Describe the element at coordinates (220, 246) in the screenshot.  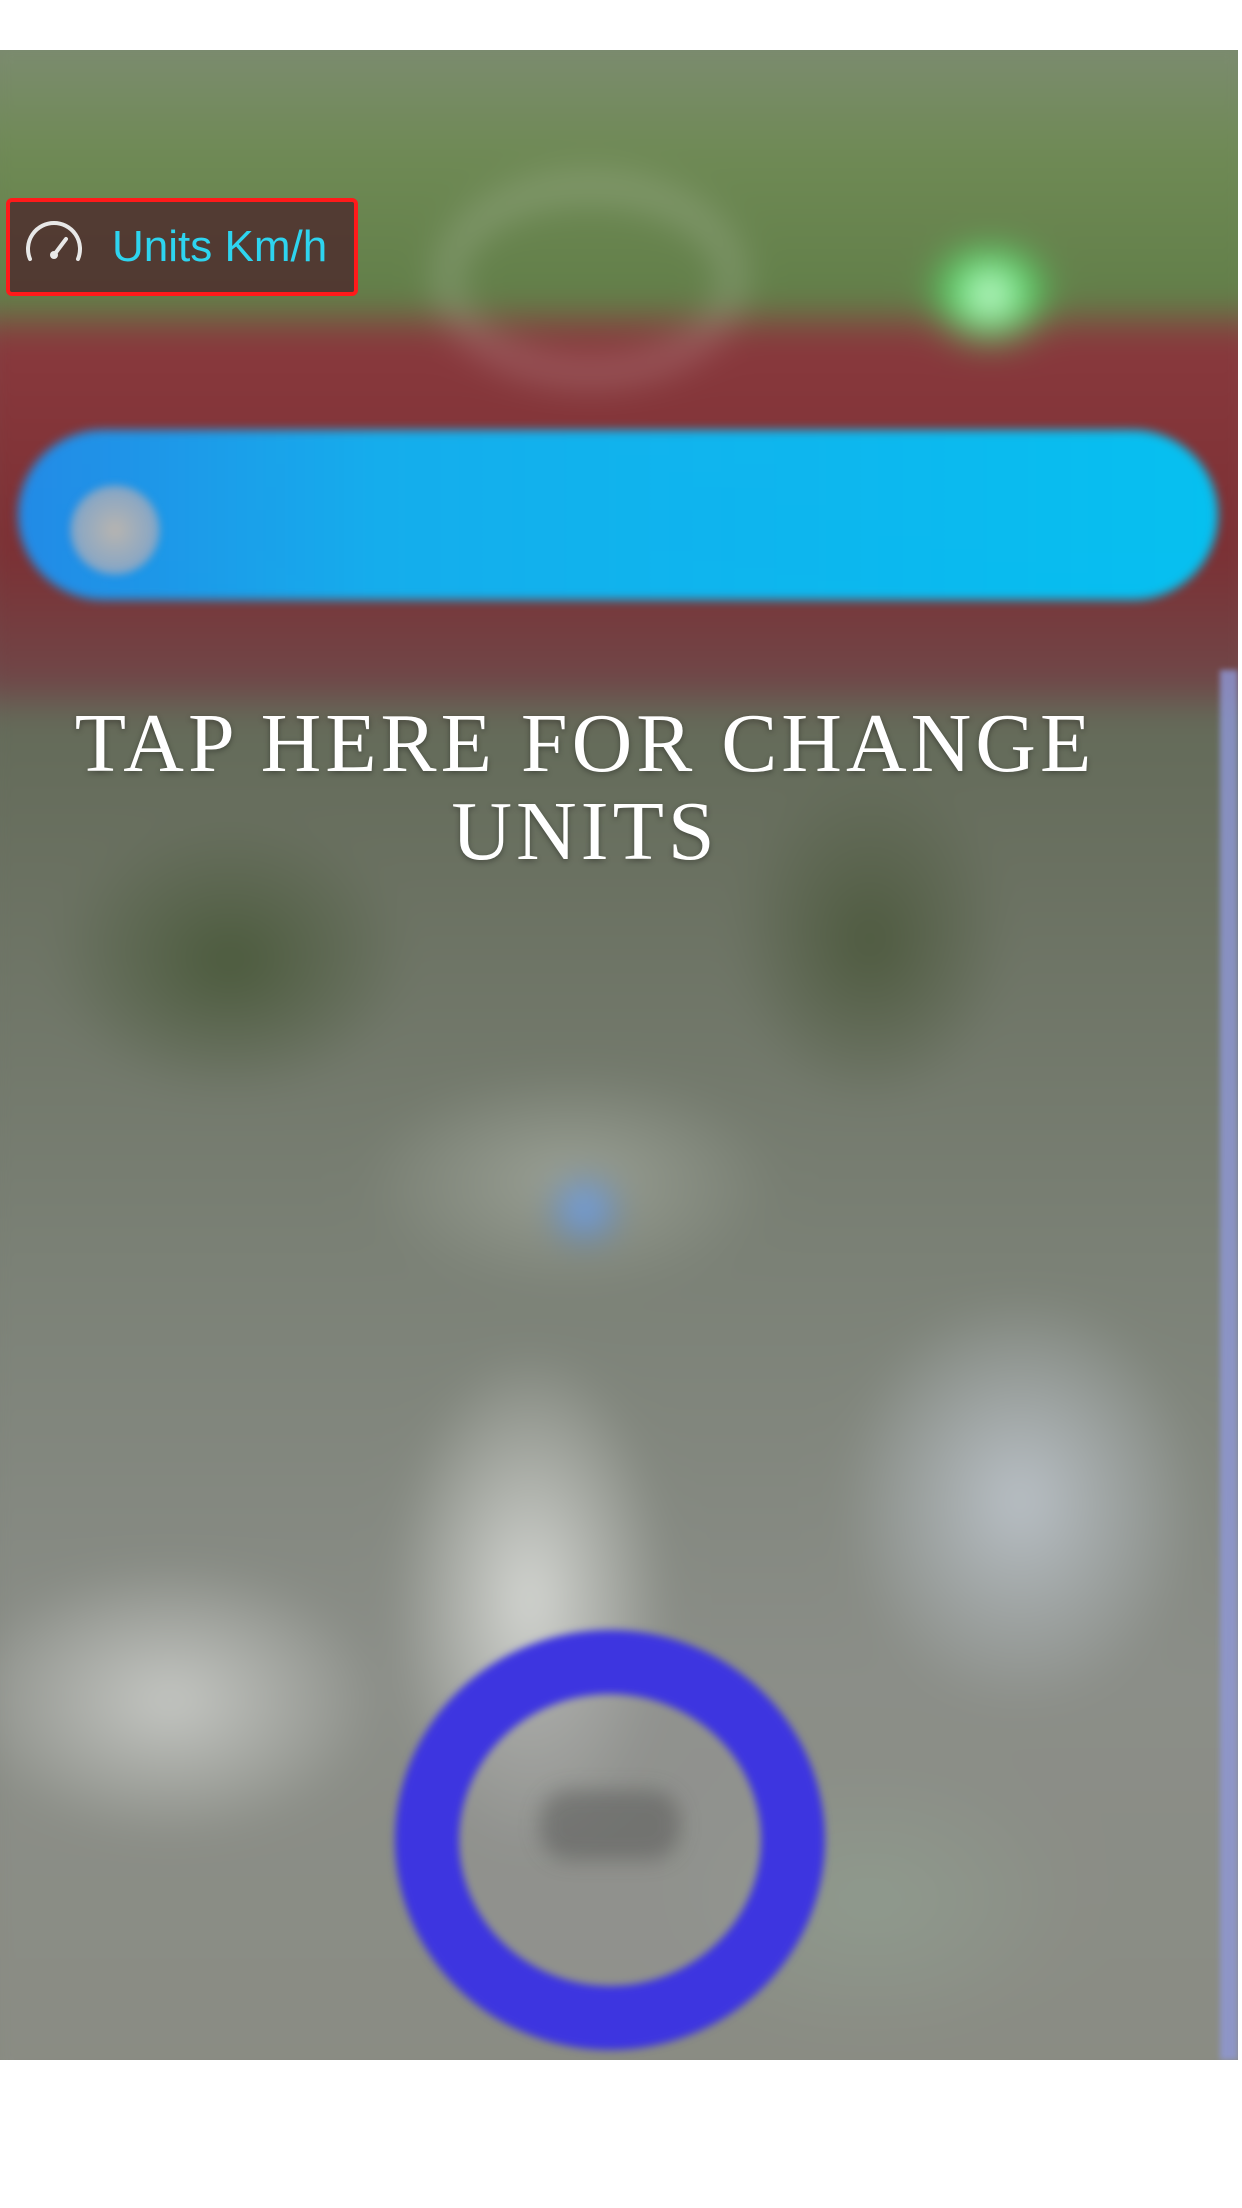
I see `units-label: Units Km/h` at that location.